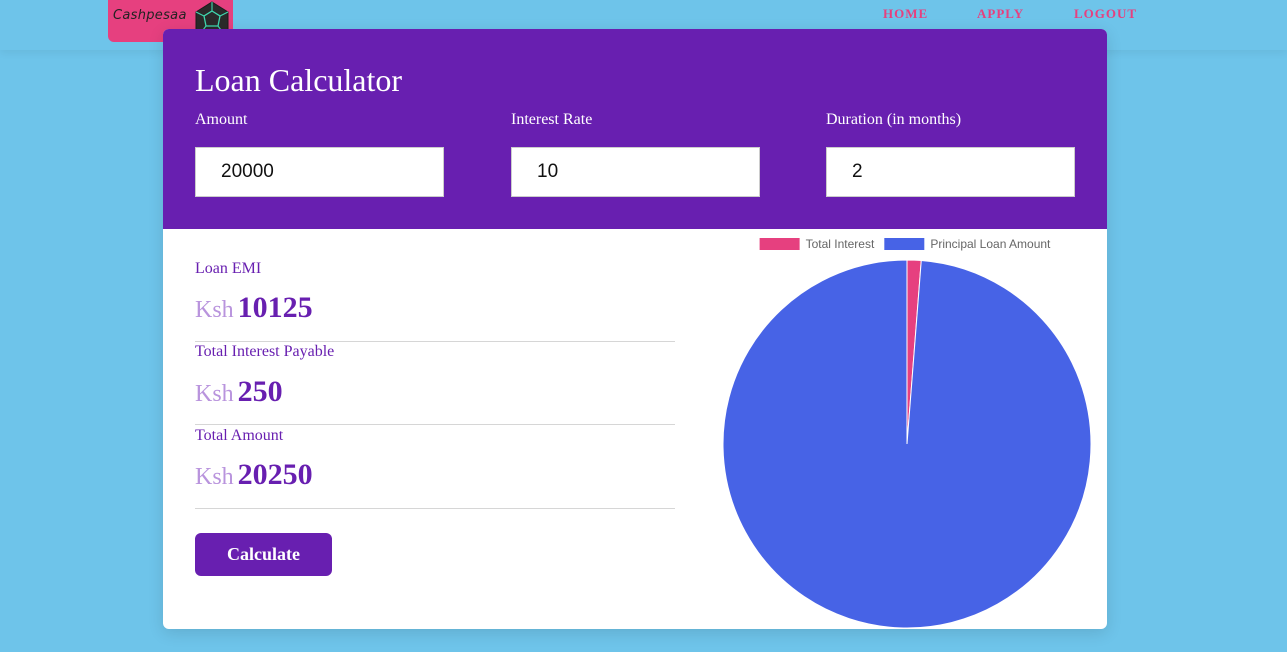 This screenshot has height=652, width=1287. Describe the element at coordinates (299, 80) in the screenshot. I see `page-title: Loan Calculator` at that location.